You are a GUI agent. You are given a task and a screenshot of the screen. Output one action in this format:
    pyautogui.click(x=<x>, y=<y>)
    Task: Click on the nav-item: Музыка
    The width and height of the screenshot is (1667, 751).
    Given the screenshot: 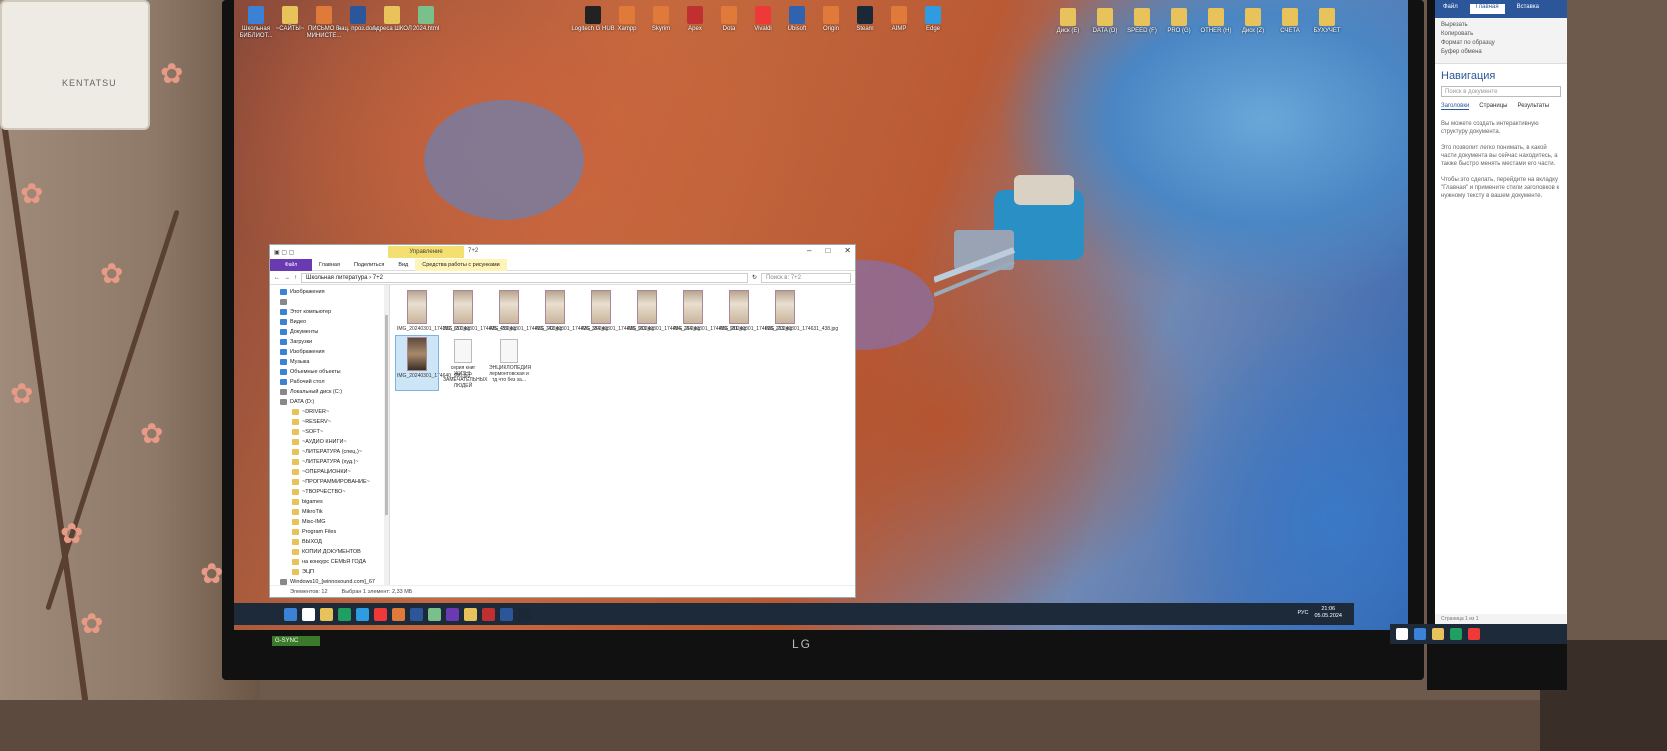 What is the action you would take?
    pyautogui.click(x=329, y=362)
    